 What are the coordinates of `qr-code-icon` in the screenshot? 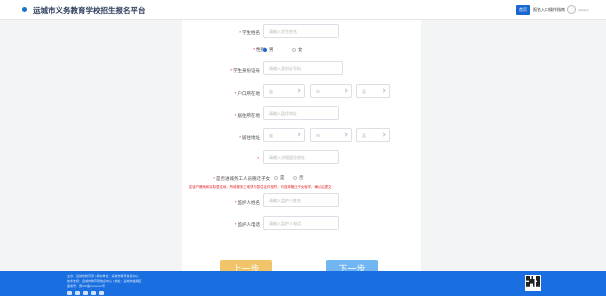 It's located at (533, 283).